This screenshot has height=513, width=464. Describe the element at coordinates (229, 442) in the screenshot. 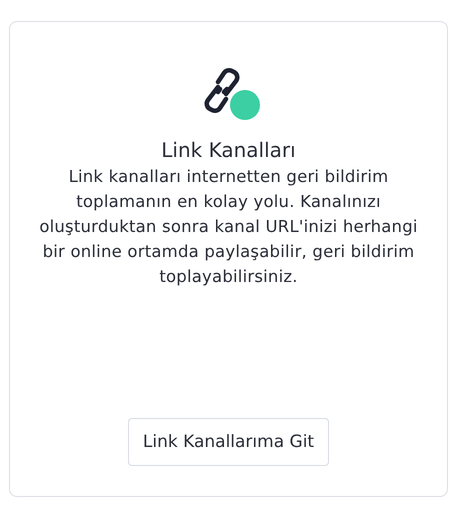

I see `link-channels-button: Link Kanallarıma Git` at that location.